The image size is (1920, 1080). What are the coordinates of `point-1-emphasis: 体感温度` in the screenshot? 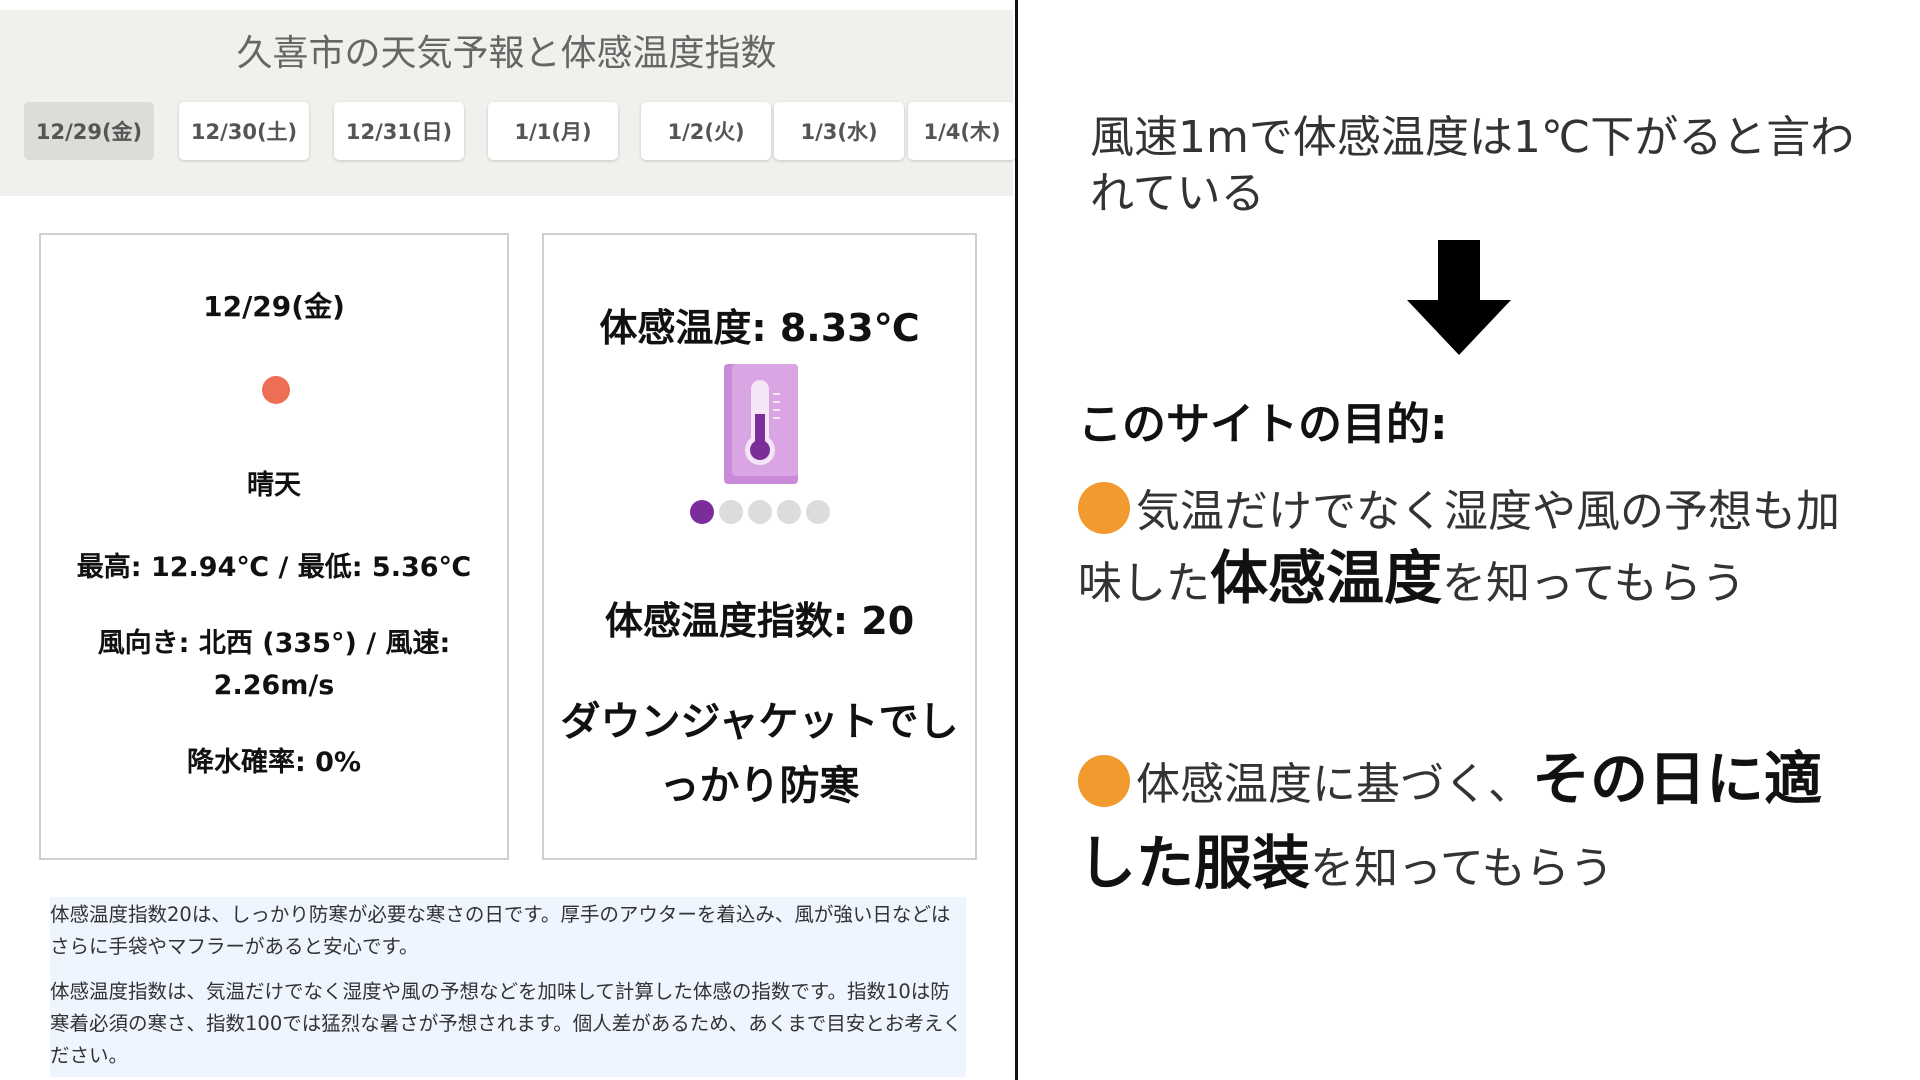 It's located at (1326, 578).